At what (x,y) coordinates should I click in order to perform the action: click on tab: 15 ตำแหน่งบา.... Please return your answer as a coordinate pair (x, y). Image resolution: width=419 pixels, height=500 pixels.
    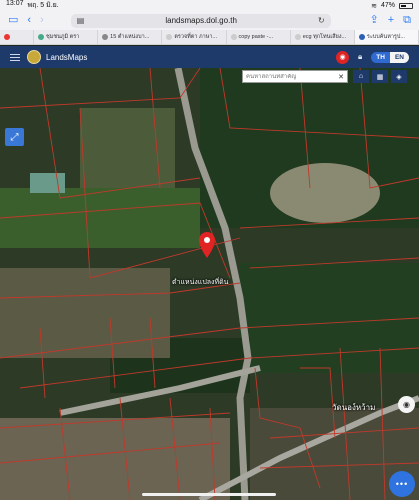
    Looking at the image, I should click on (130, 37).